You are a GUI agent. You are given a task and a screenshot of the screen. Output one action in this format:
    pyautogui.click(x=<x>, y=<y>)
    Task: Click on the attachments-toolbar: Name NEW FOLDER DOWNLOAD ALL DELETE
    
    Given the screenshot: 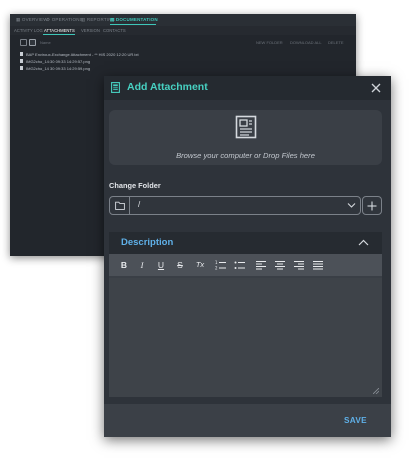 What is the action you would take?
    pyautogui.click(x=183, y=42)
    